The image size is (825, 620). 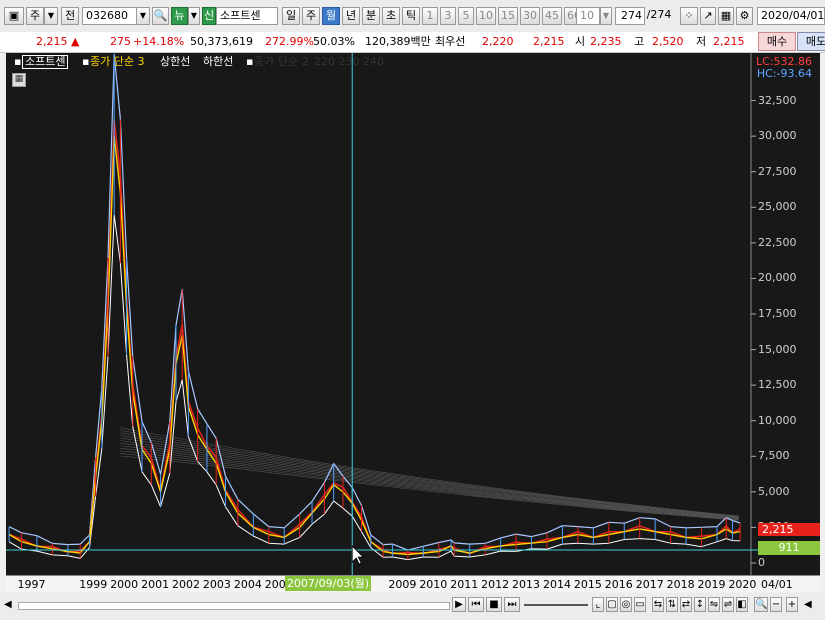 What do you see at coordinates (587, 584) in the screenshot?
I see `x-tick-label: 2015` at bounding box center [587, 584].